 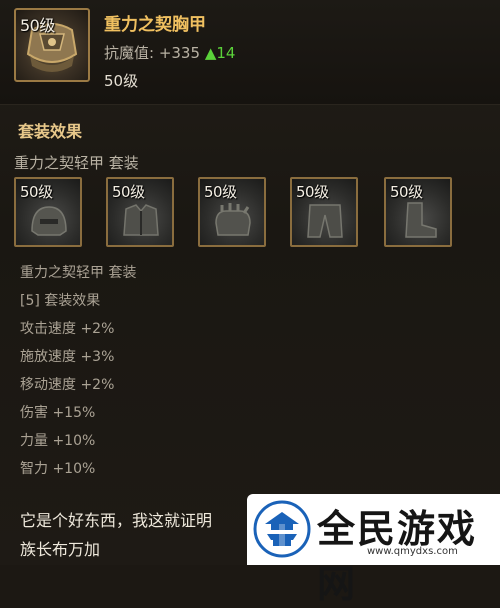 I want to click on gloves-icon, so click(x=233, y=219).